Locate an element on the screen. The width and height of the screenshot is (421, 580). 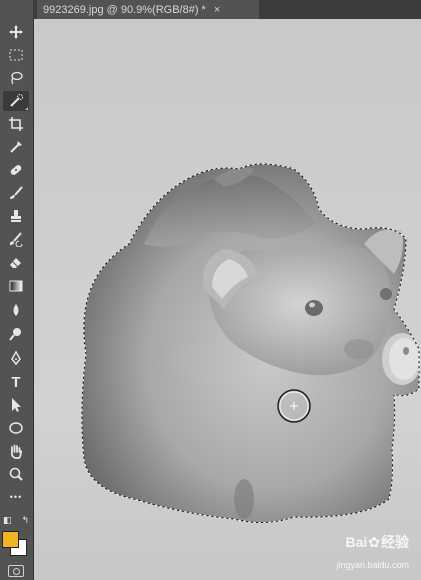
watermark-brand-left: Bai is located at coordinates (356, 542).